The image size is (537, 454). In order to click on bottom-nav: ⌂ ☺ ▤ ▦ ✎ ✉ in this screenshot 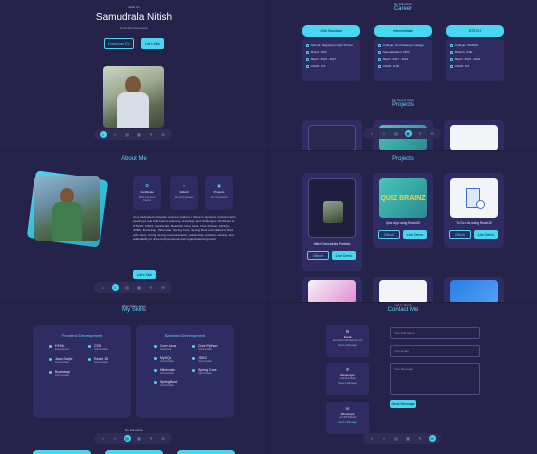, I will do `click(133, 438)`.